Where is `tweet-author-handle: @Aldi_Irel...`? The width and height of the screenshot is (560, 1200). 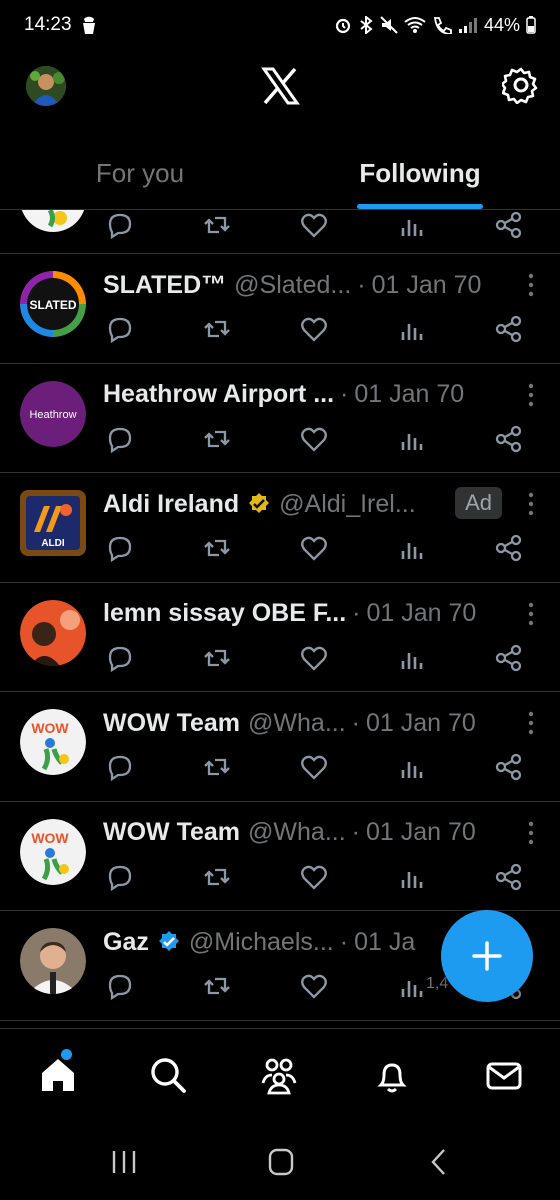 tweet-author-handle: @Aldi_Irel... is located at coordinates (347, 504).